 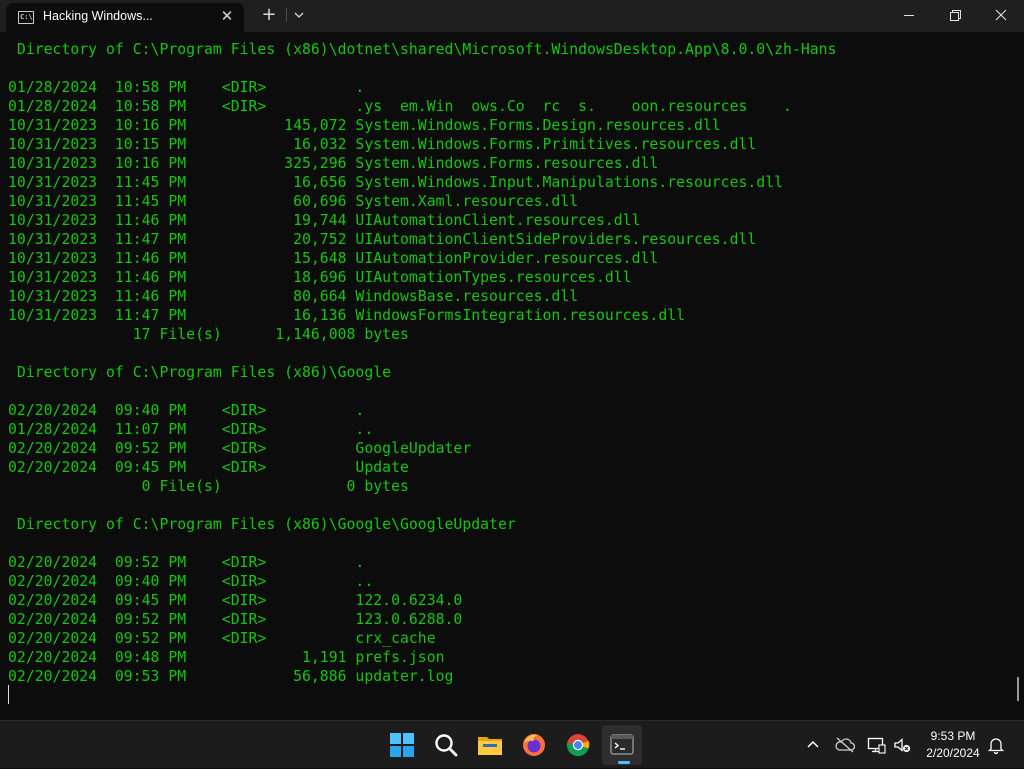 I want to click on chrome-icon, so click(x=578, y=745).